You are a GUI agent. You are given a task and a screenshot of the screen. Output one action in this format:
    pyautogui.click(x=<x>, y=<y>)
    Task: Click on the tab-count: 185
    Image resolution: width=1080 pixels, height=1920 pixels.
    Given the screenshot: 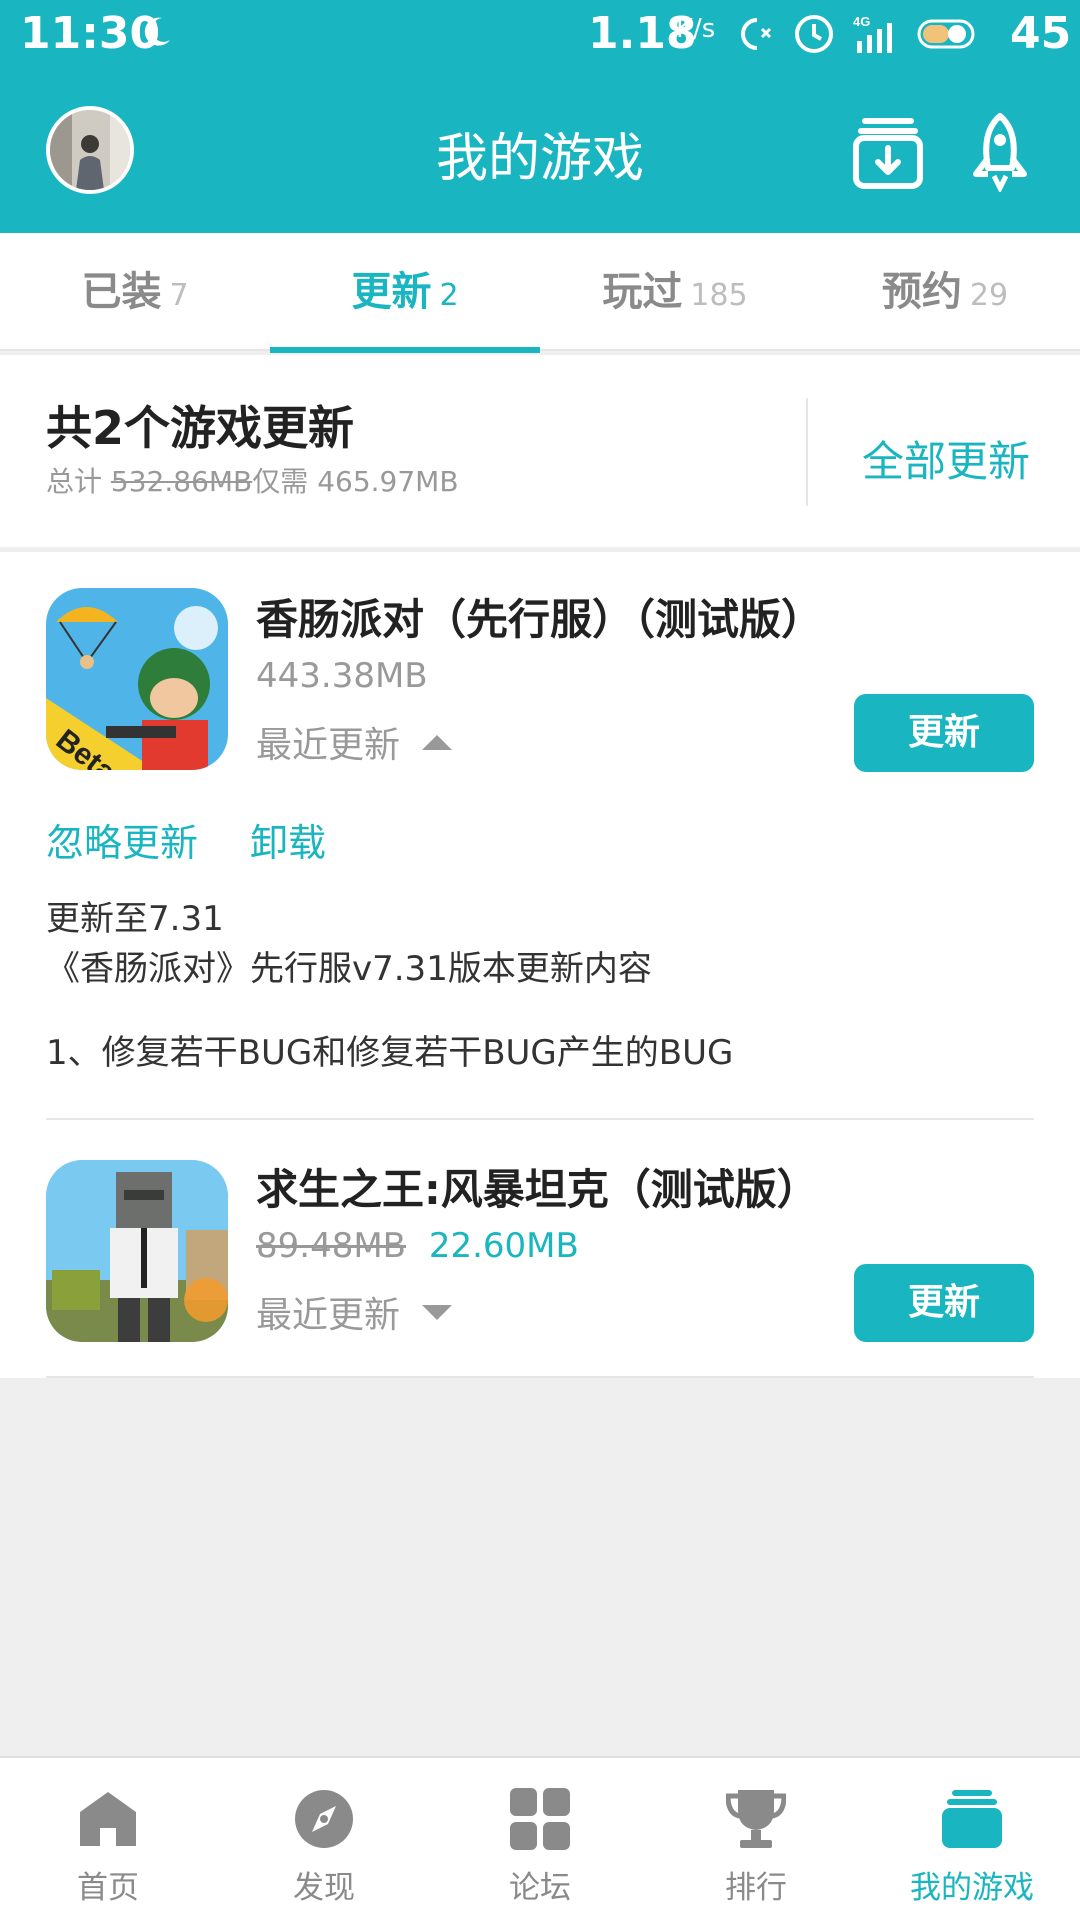 What is the action you would take?
    pyautogui.click(x=719, y=295)
    